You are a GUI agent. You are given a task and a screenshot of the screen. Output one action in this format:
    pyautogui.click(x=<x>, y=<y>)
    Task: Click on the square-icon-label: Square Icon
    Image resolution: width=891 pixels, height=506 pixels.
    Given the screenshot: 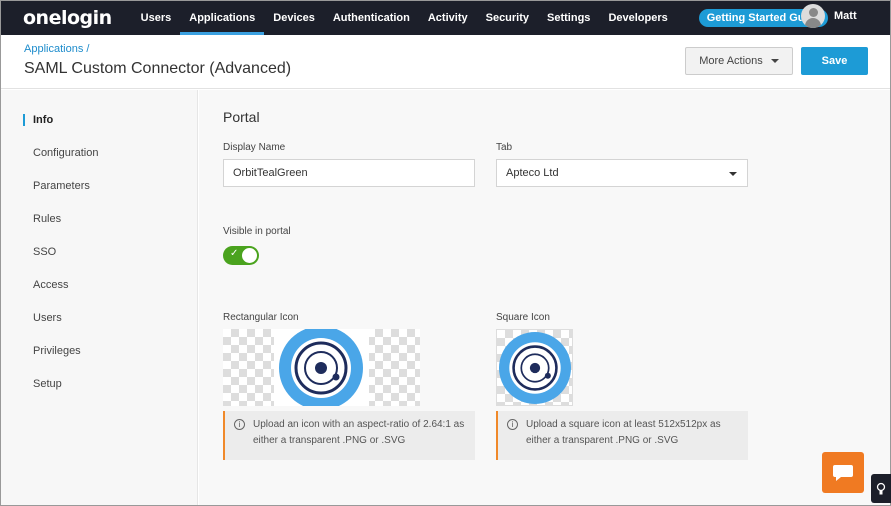 What is the action you would take?
    pyautogui.click(x=523, y=317)
    